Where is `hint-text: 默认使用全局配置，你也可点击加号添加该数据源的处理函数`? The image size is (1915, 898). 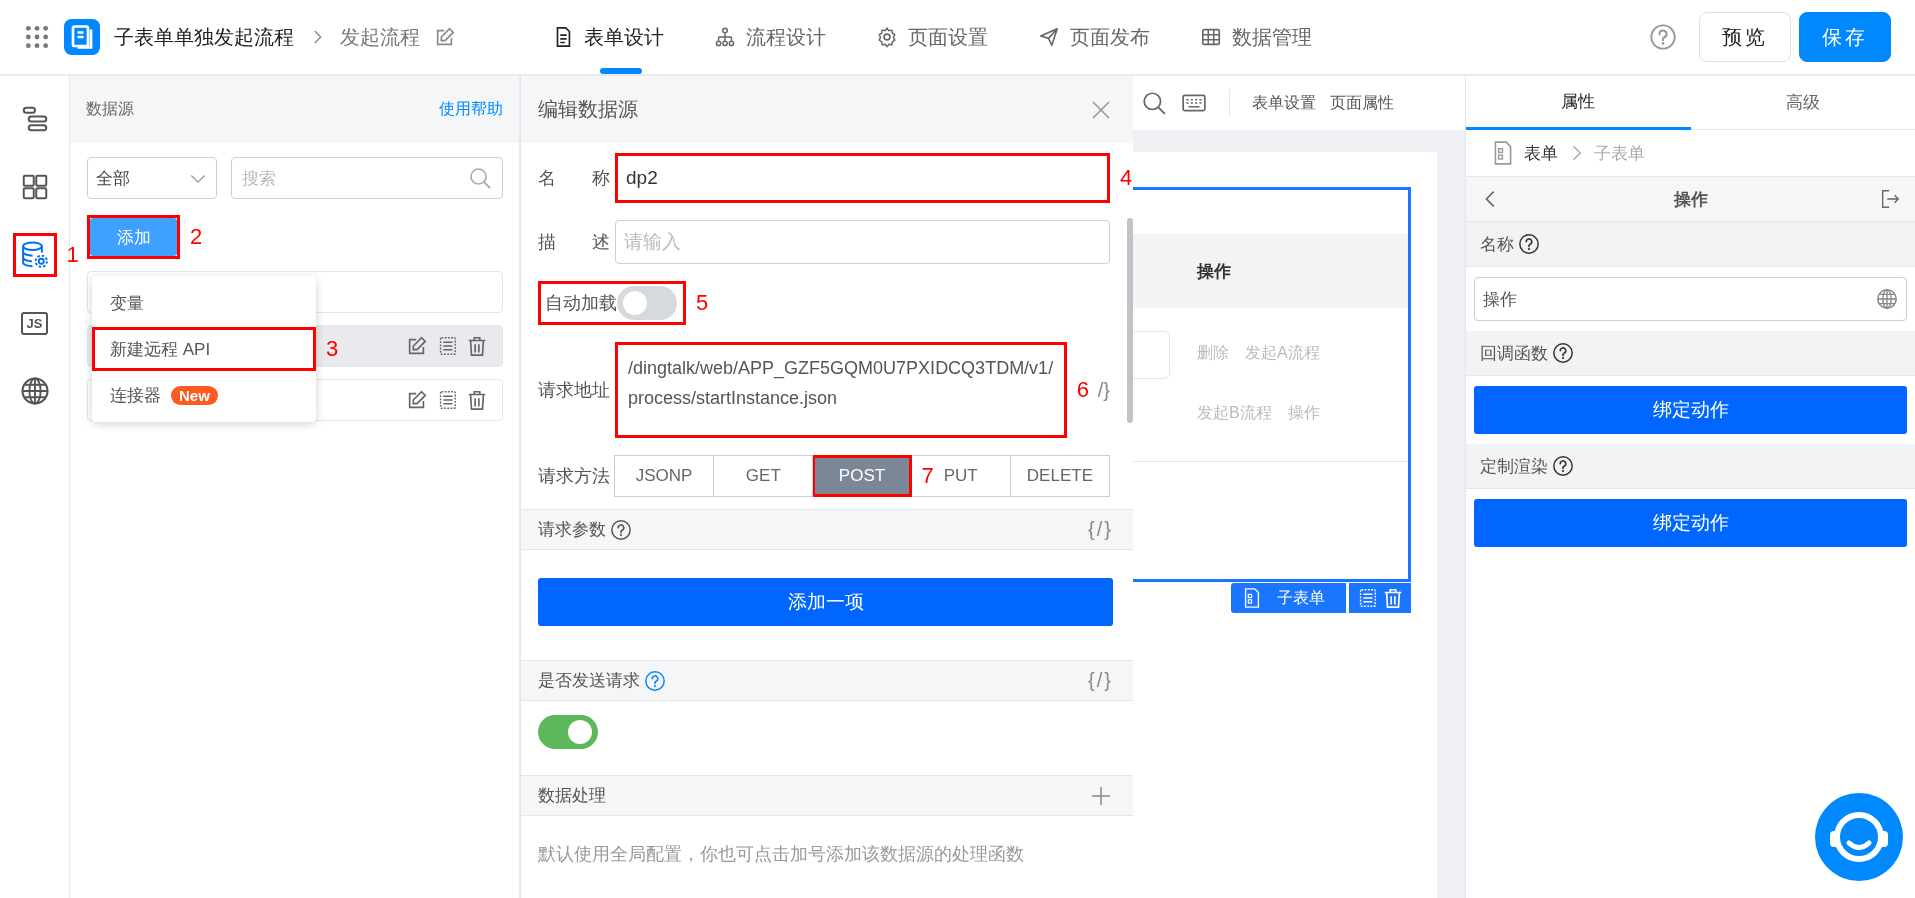
hint-text: 默认使用全局配置，你也可点击加号添加该数据源的处理函数 is located at coordinates (781, 854).